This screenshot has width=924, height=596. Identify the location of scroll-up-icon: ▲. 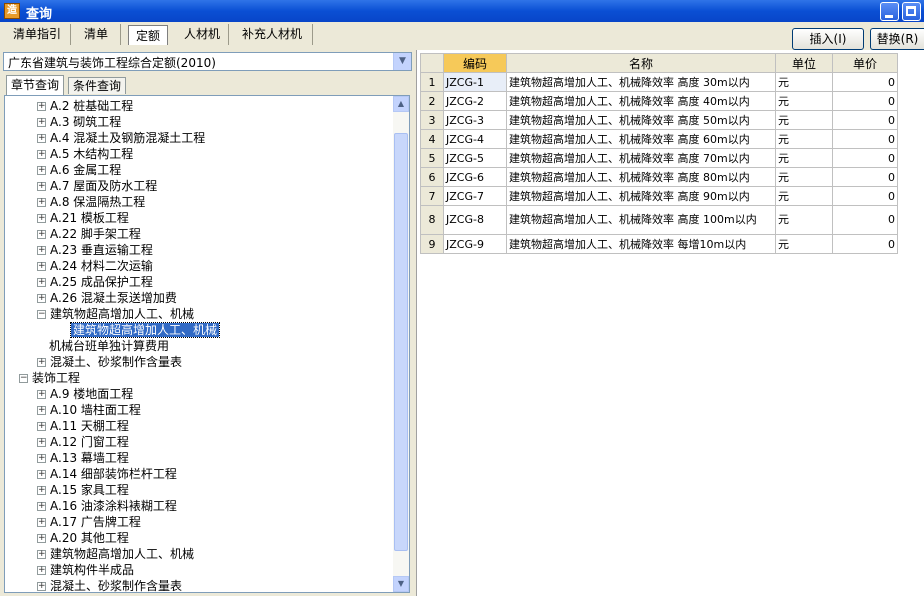
(401, 104).